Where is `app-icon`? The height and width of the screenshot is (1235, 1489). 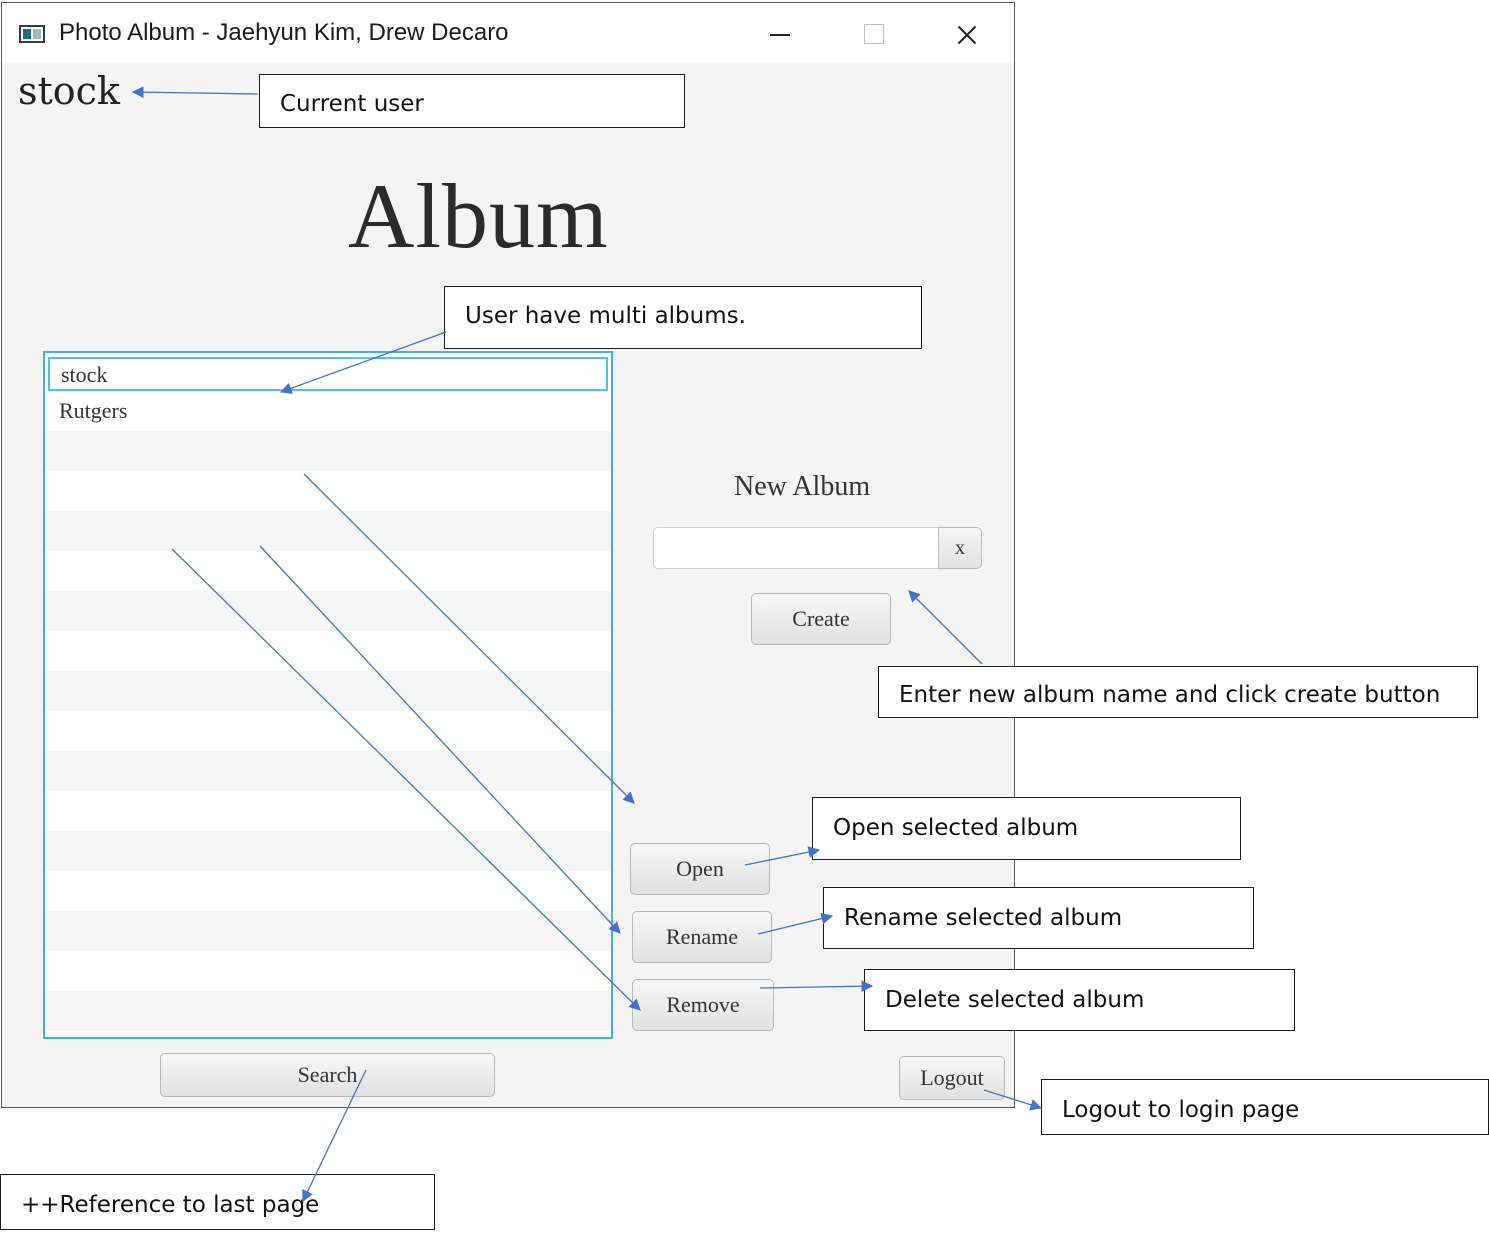 app-icon is located at coordinates (32, 34).